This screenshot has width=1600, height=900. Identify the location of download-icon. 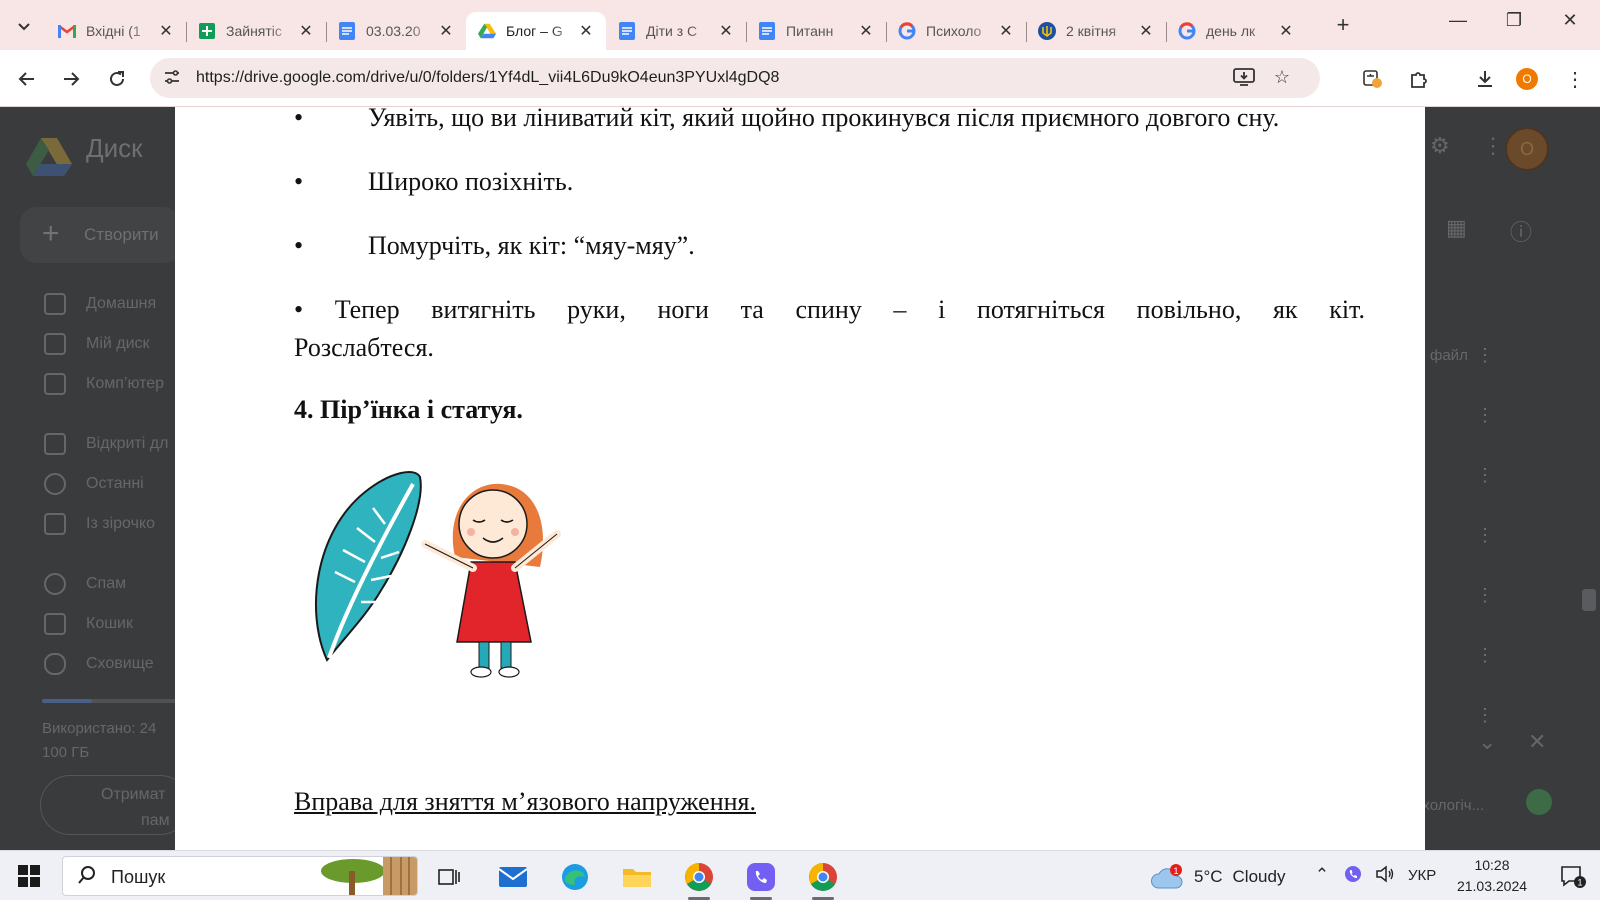
(1485, 79).